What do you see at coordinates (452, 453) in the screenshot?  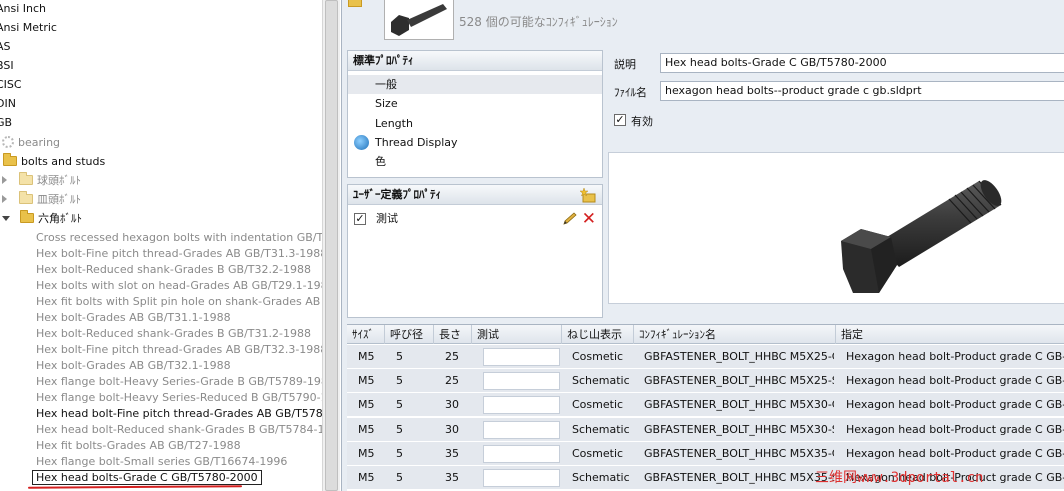 I see `table-cell: 35` at bounding box center [452, 453].